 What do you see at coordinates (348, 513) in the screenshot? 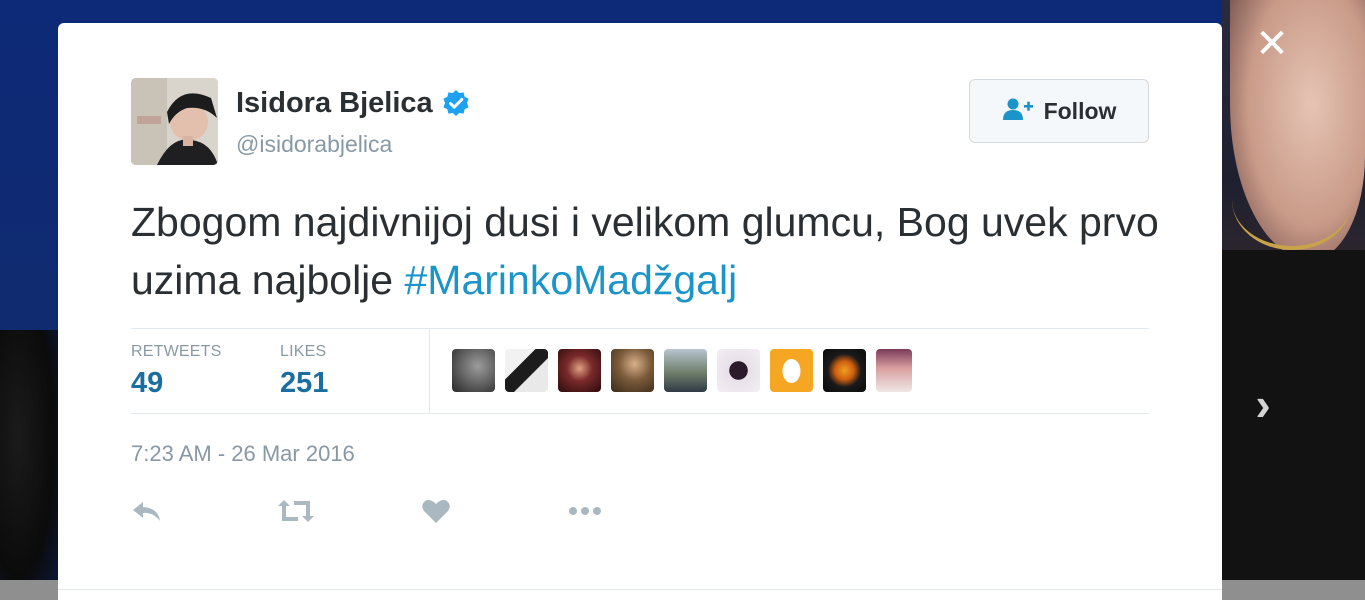
I see `retweet-button` at bounding box center [348, 513].